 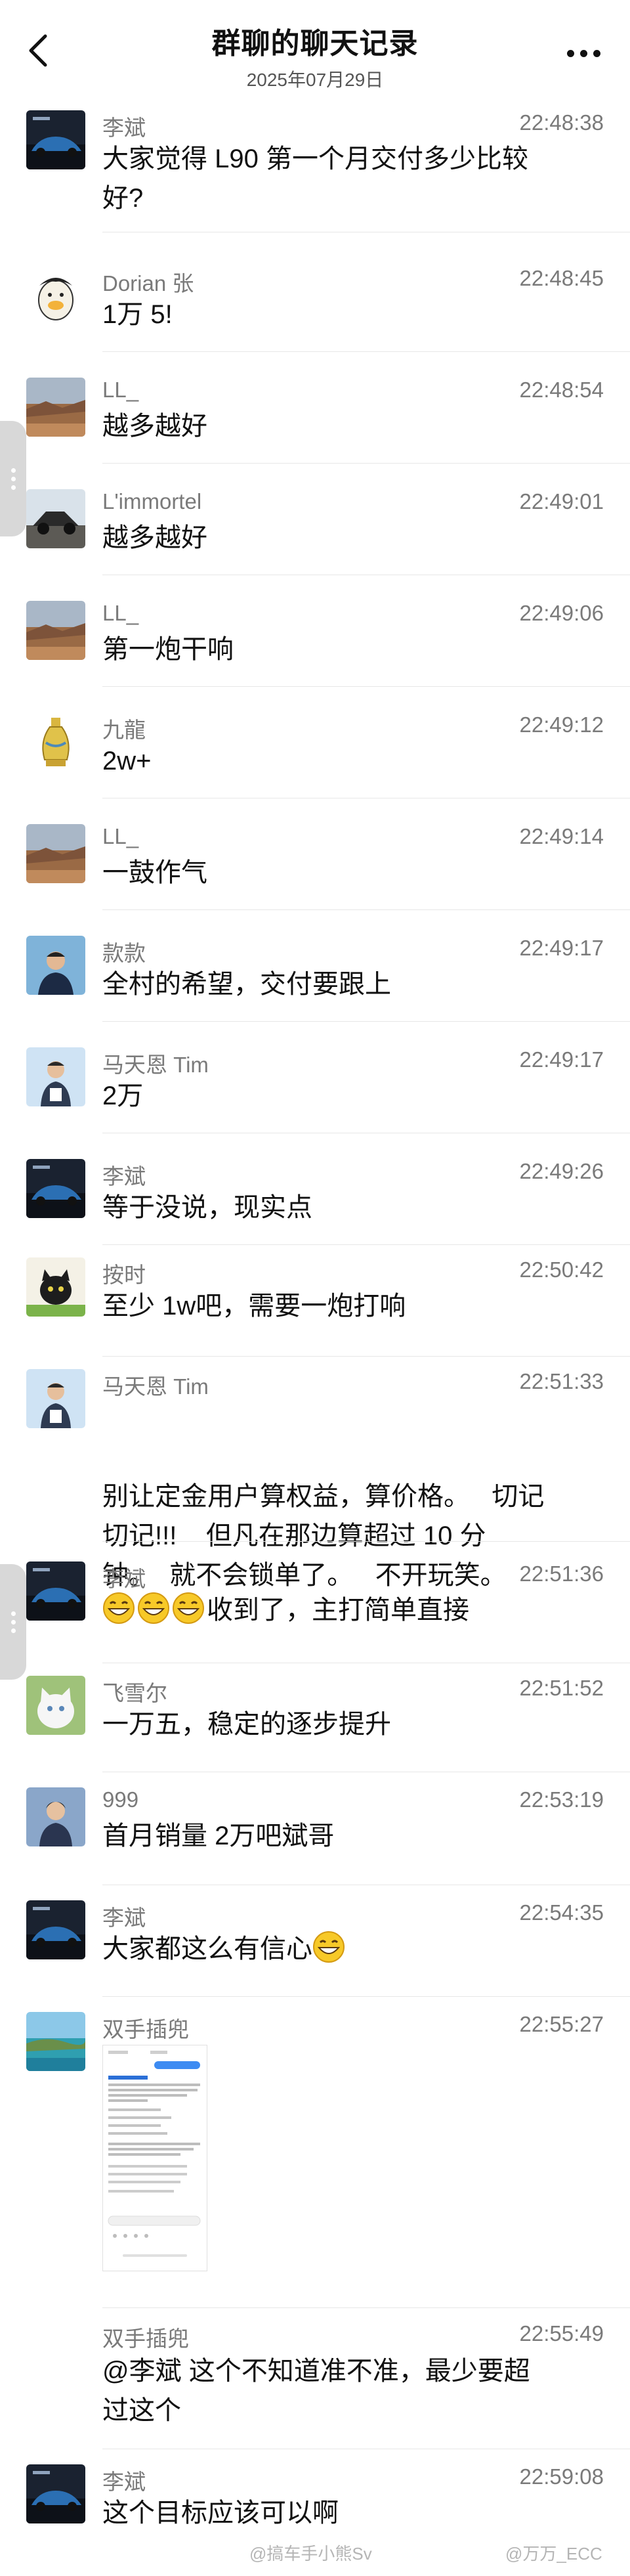 I want to click on message-text: 1万 5!, so click(x=137, y=314).